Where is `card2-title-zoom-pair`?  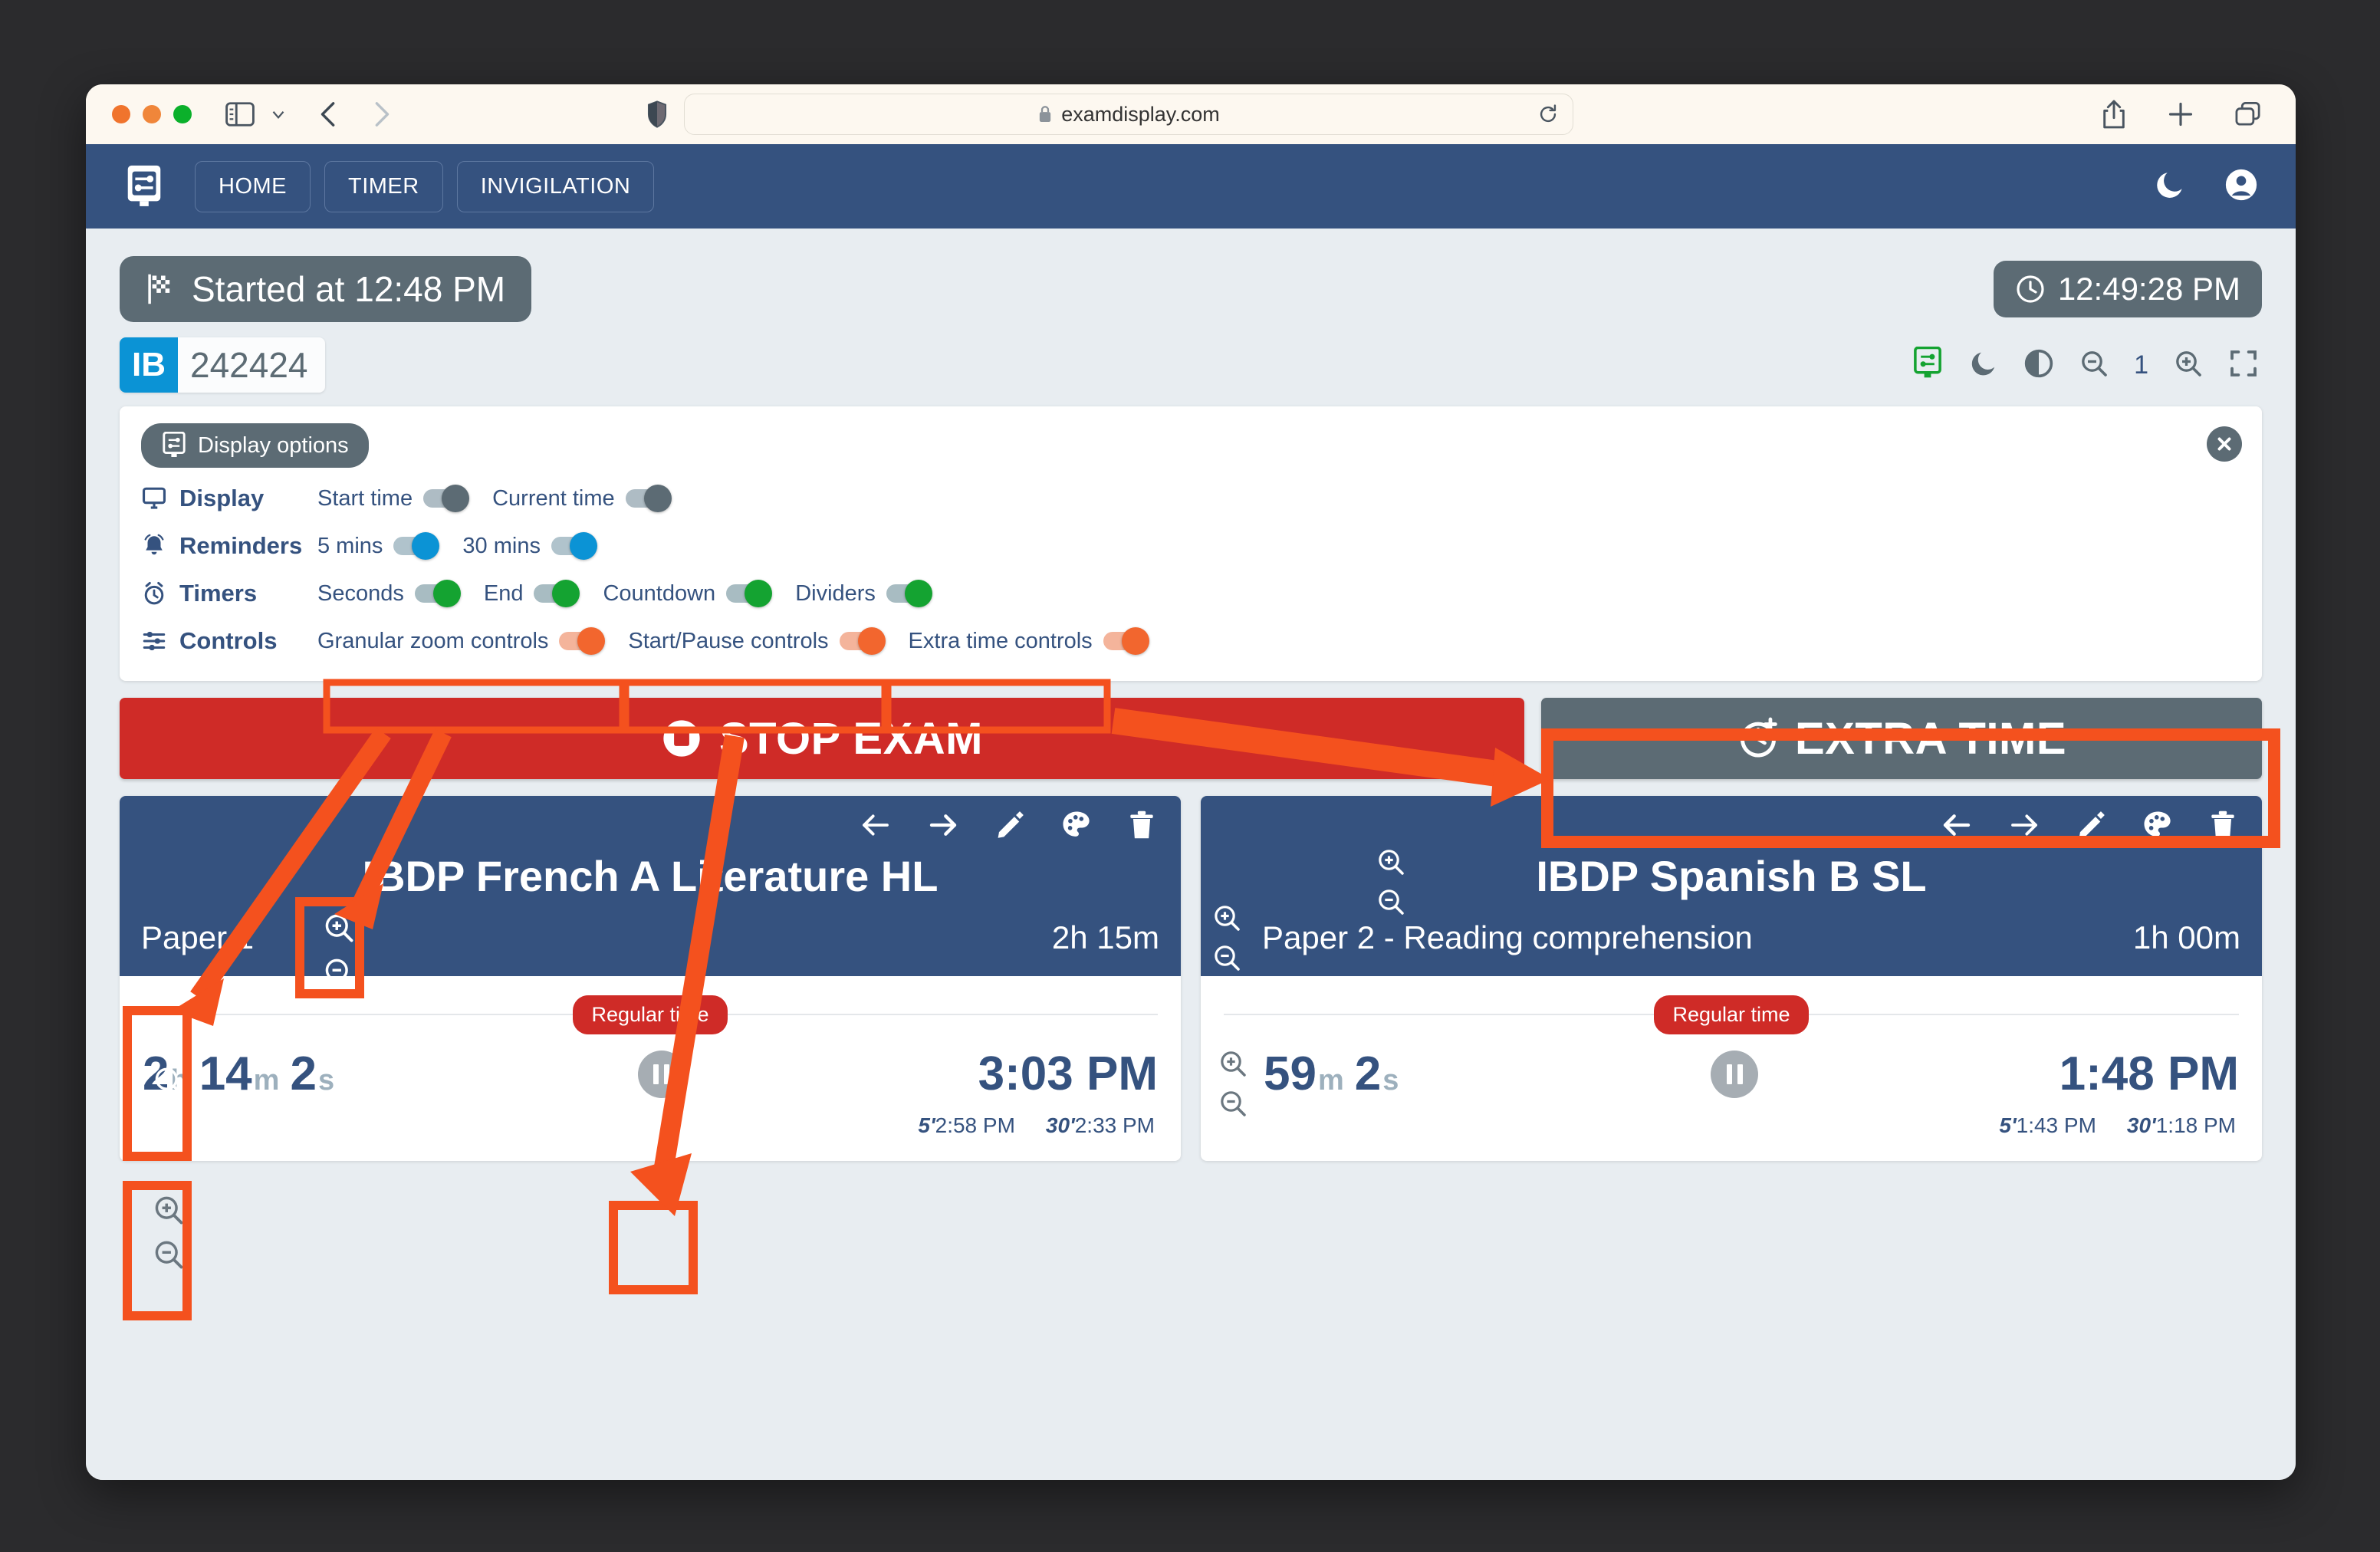
card2-title-zoom-pair is located at coordinates (1391, 882).